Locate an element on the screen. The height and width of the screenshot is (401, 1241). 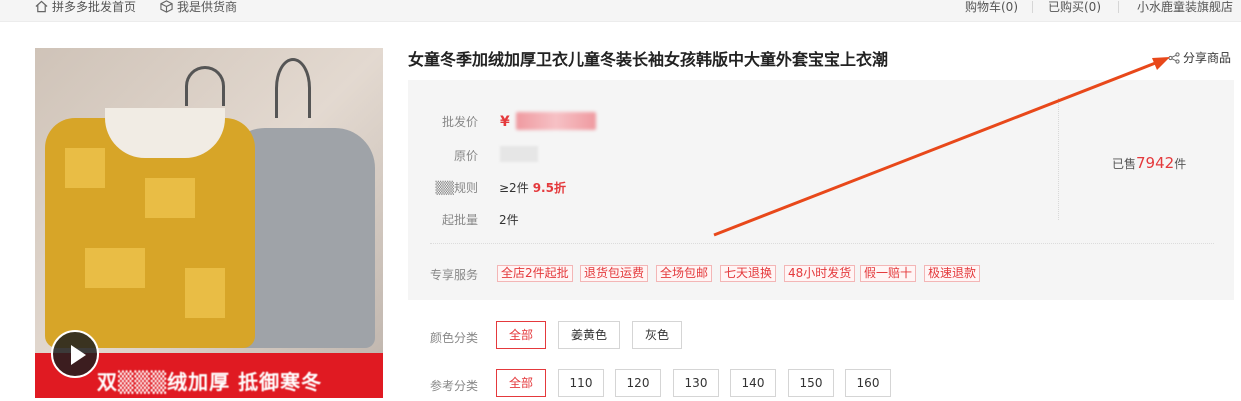
supplier-link: 我是供货商 is located at coordinates (198, 7).